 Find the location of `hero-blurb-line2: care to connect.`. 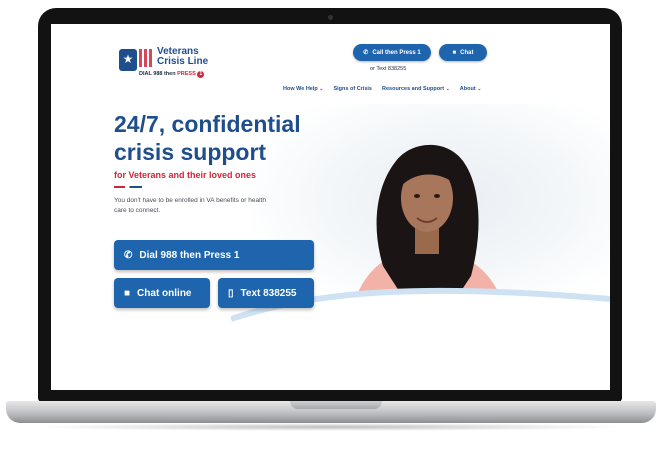

hero-blurb-line2: care to connect. is located at coordinates (137, 210).